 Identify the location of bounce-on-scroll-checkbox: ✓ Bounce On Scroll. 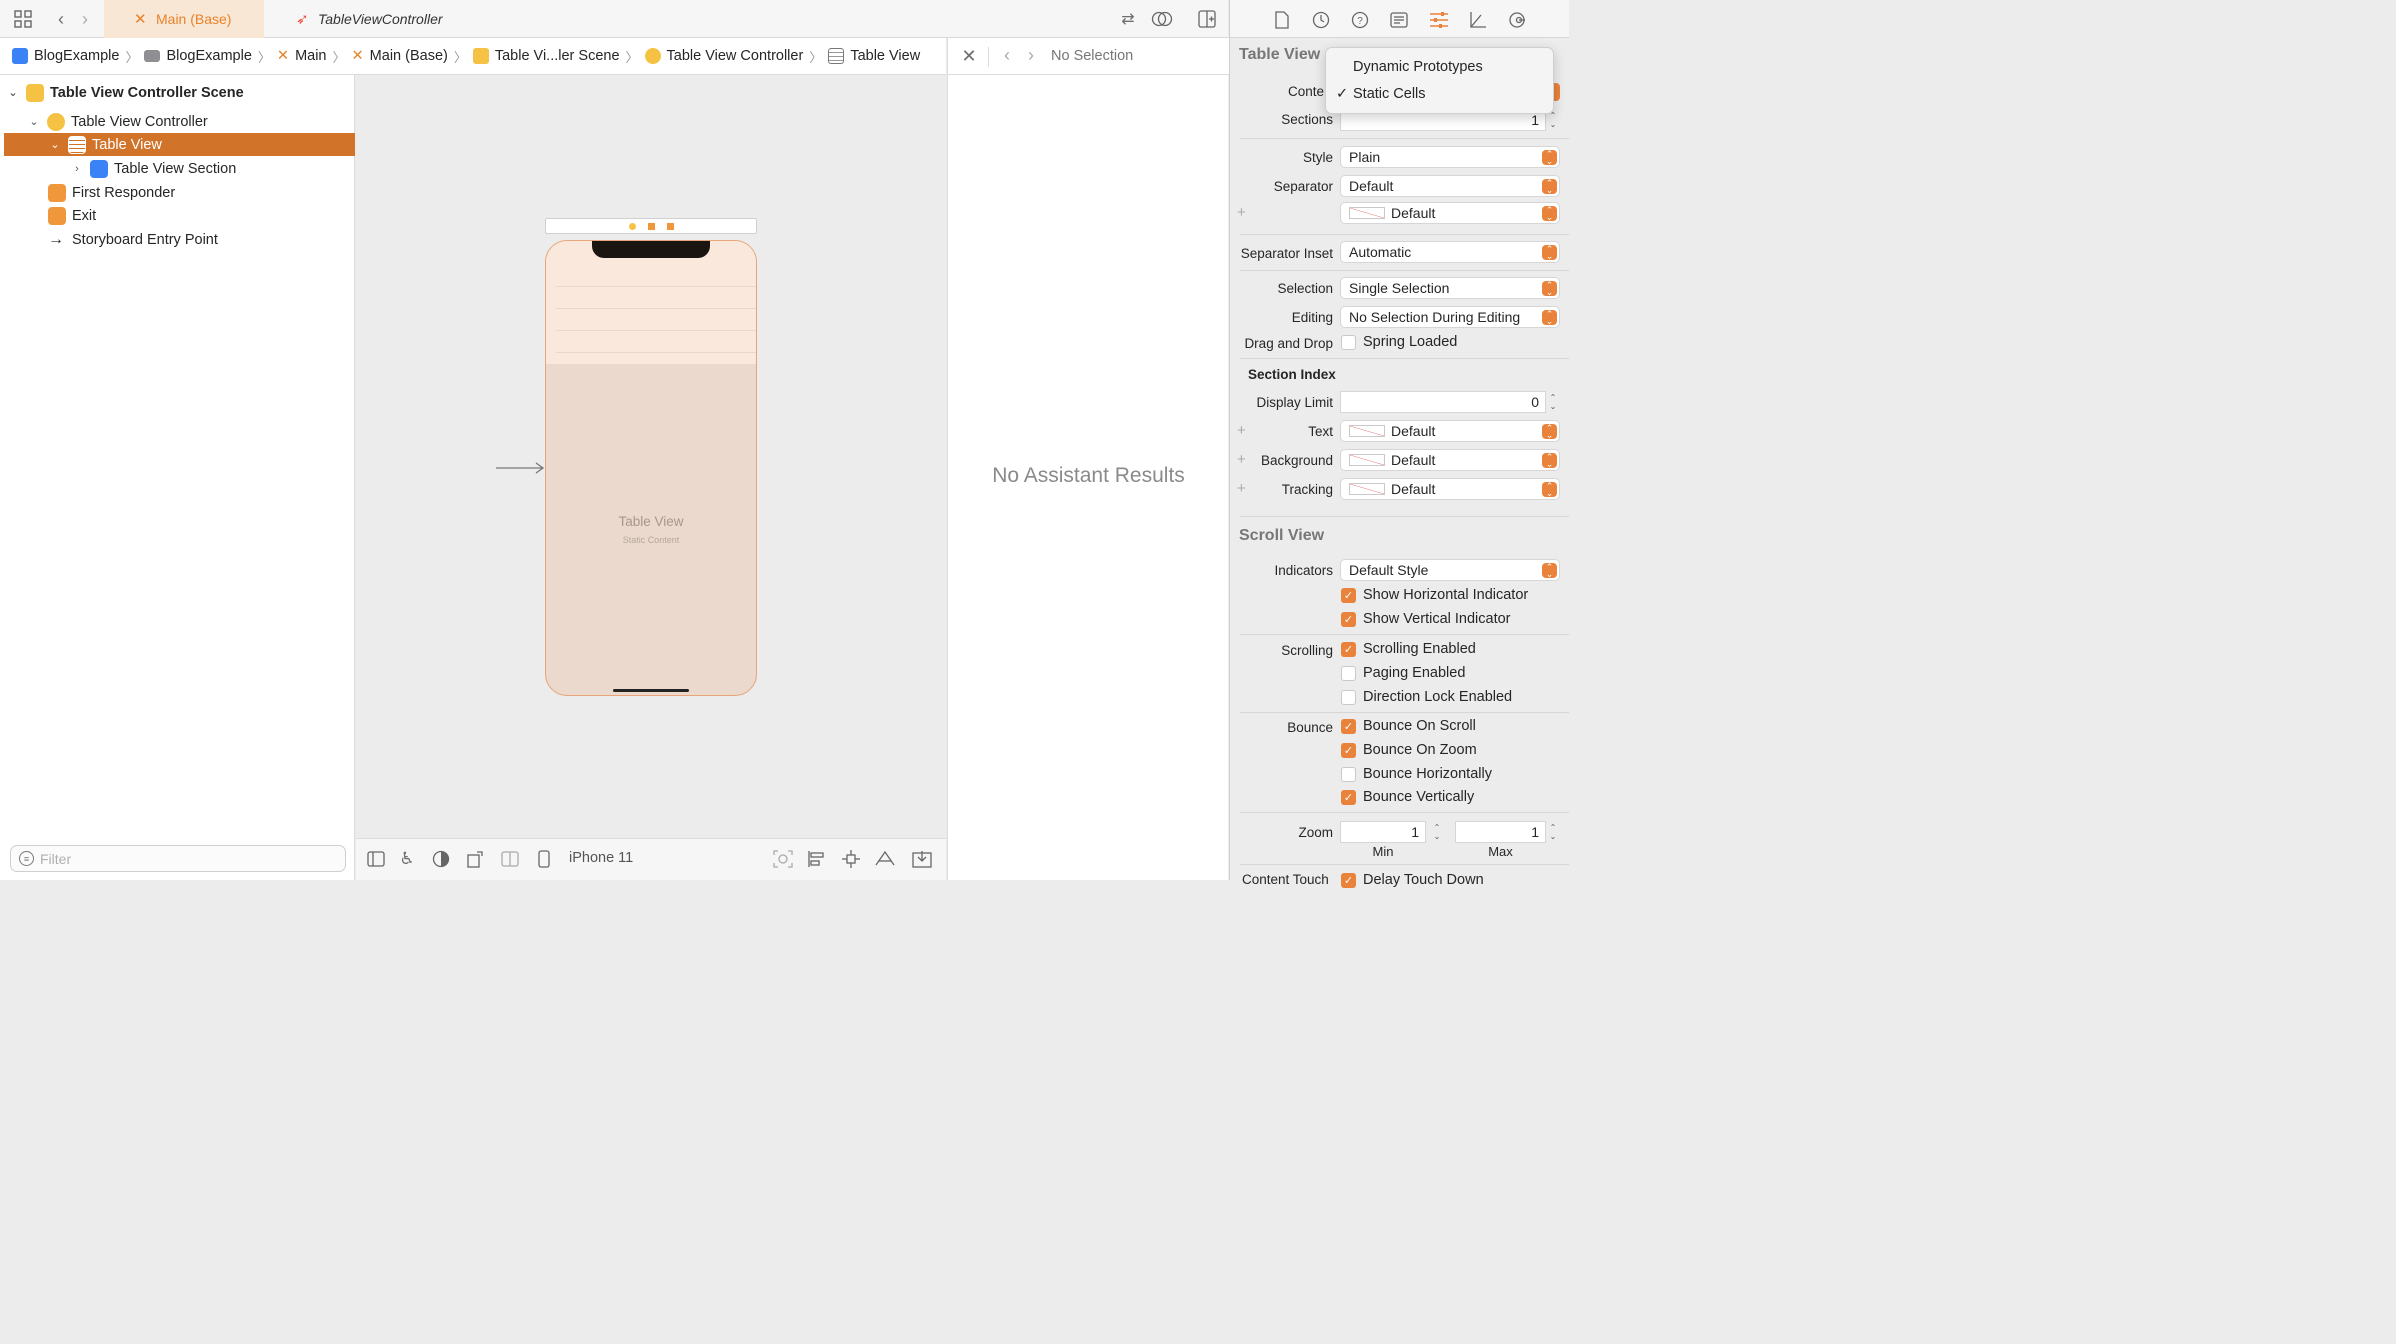
(1408, 726).